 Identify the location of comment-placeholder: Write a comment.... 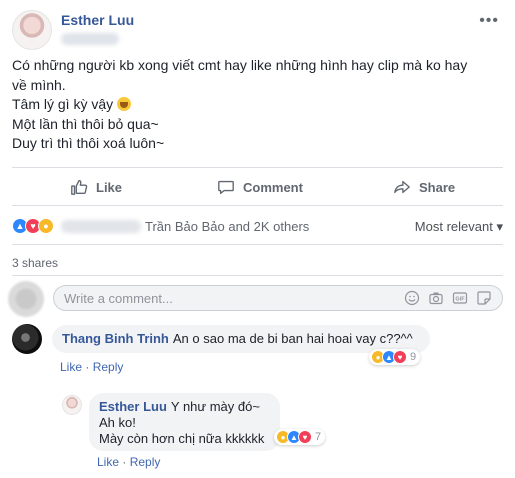
(118, 298).